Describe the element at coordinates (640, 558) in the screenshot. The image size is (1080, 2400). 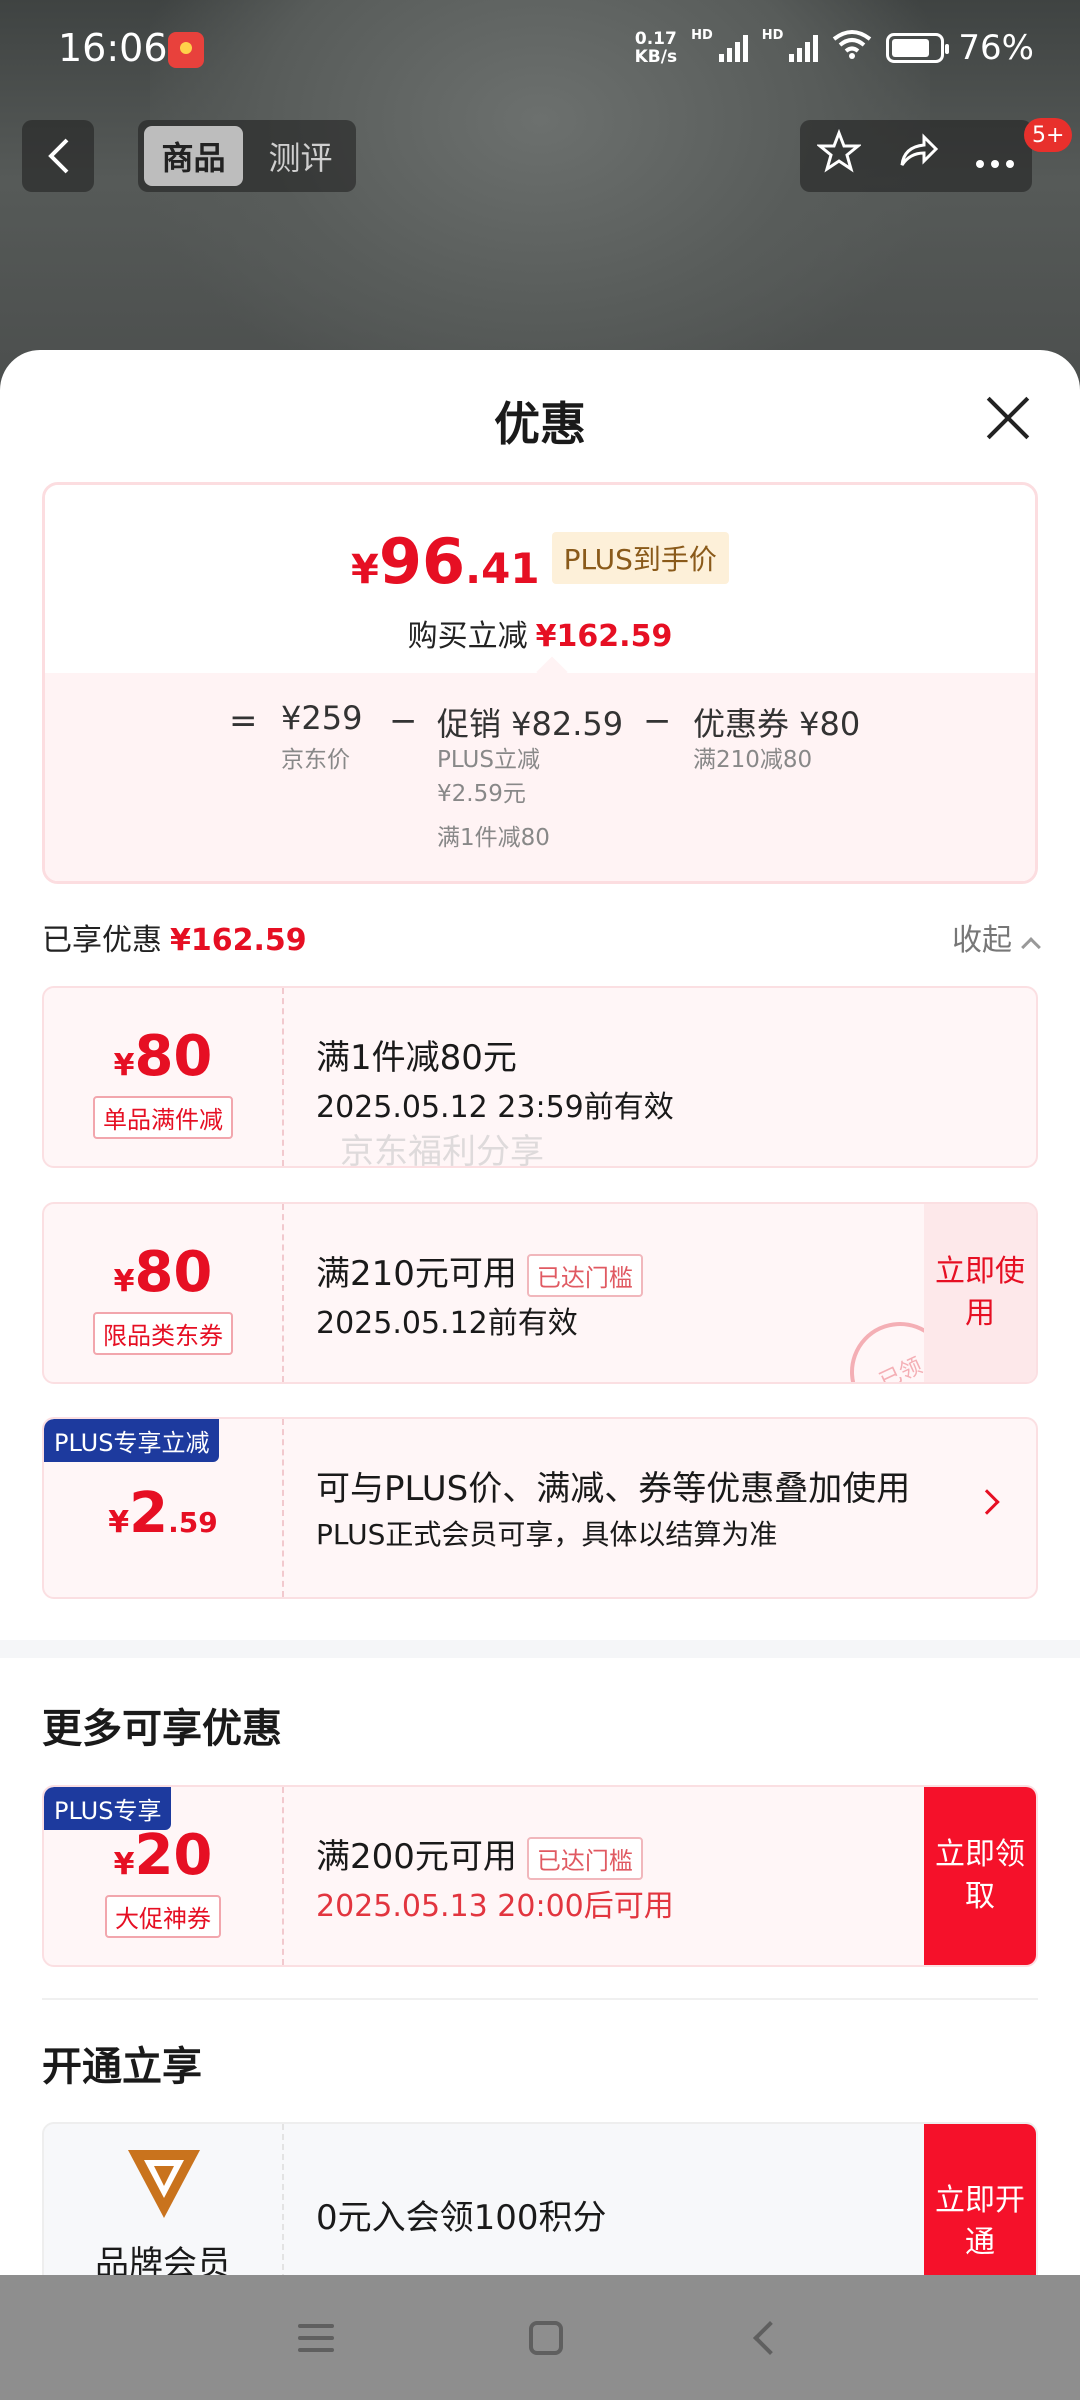
I see `plus-price-tag: PLUS到手价` at that location.